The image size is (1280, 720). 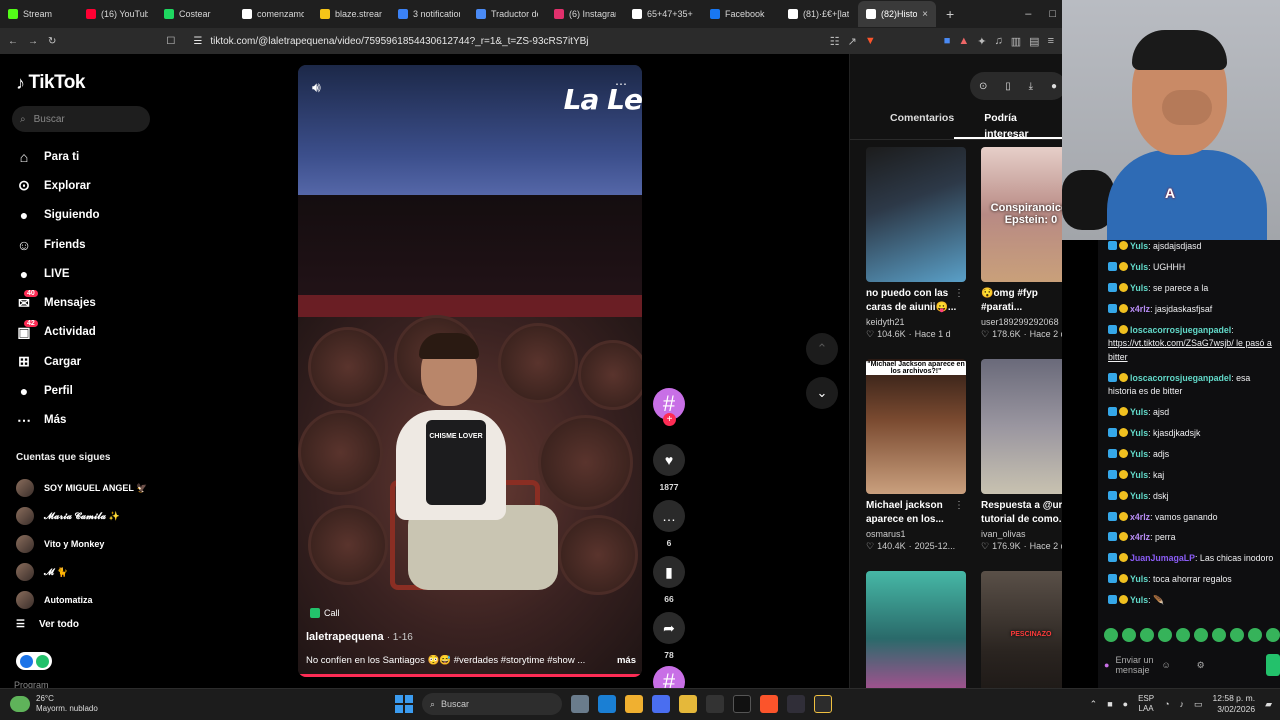 I want to click on app-icon, so click(x=823, y=704).